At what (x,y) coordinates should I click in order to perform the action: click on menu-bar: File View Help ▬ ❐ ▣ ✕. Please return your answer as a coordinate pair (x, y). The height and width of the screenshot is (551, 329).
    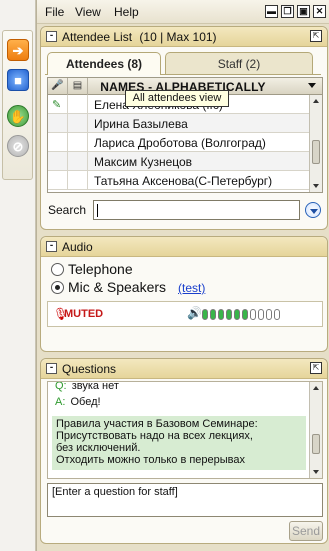
    Looking at the image, I should click on (183, 12).